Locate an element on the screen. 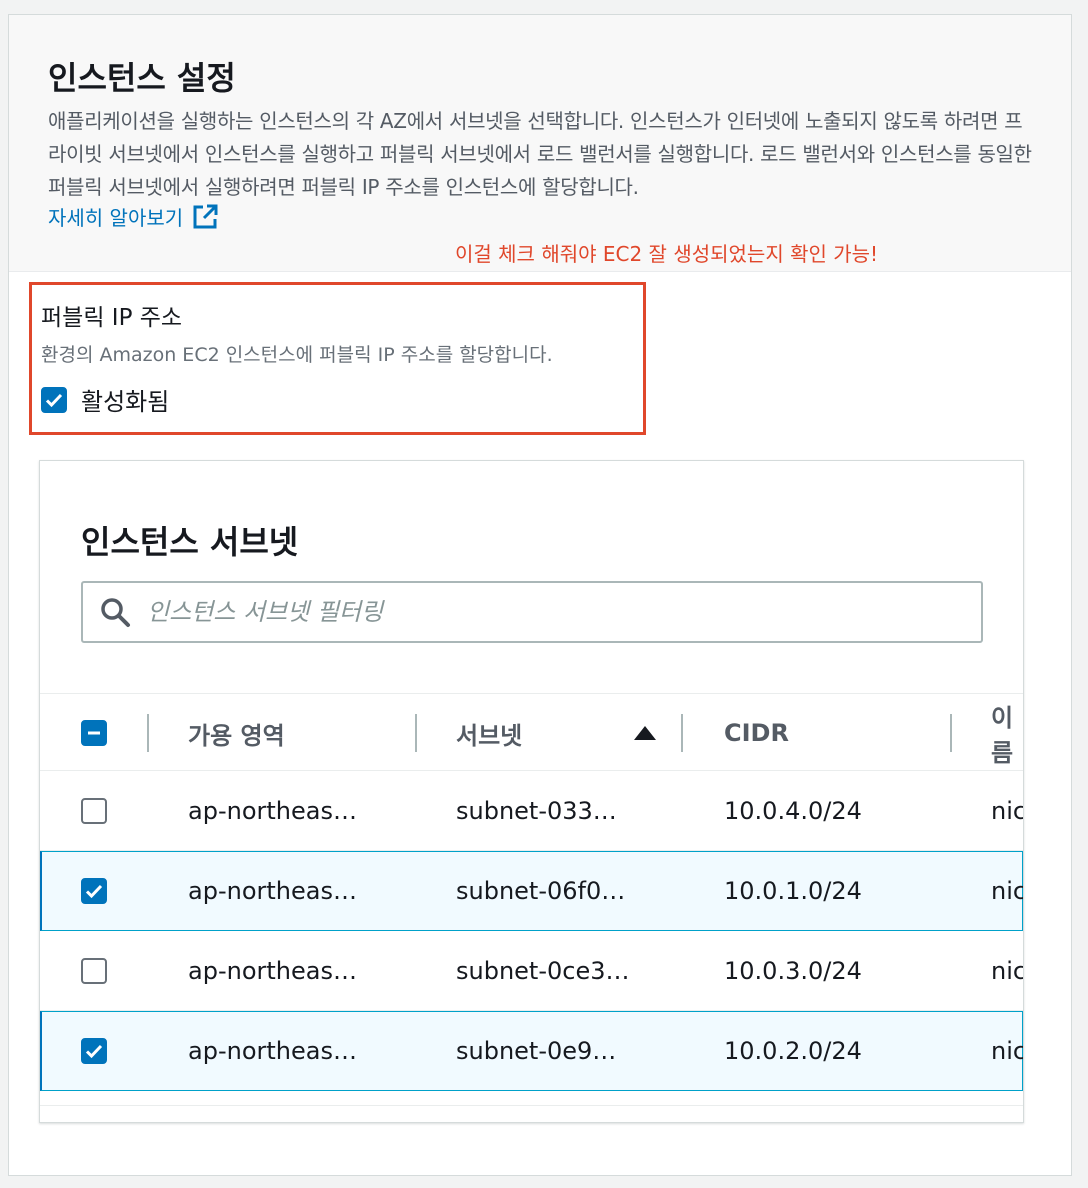  minus-icon is located at coordinates (94, 733).